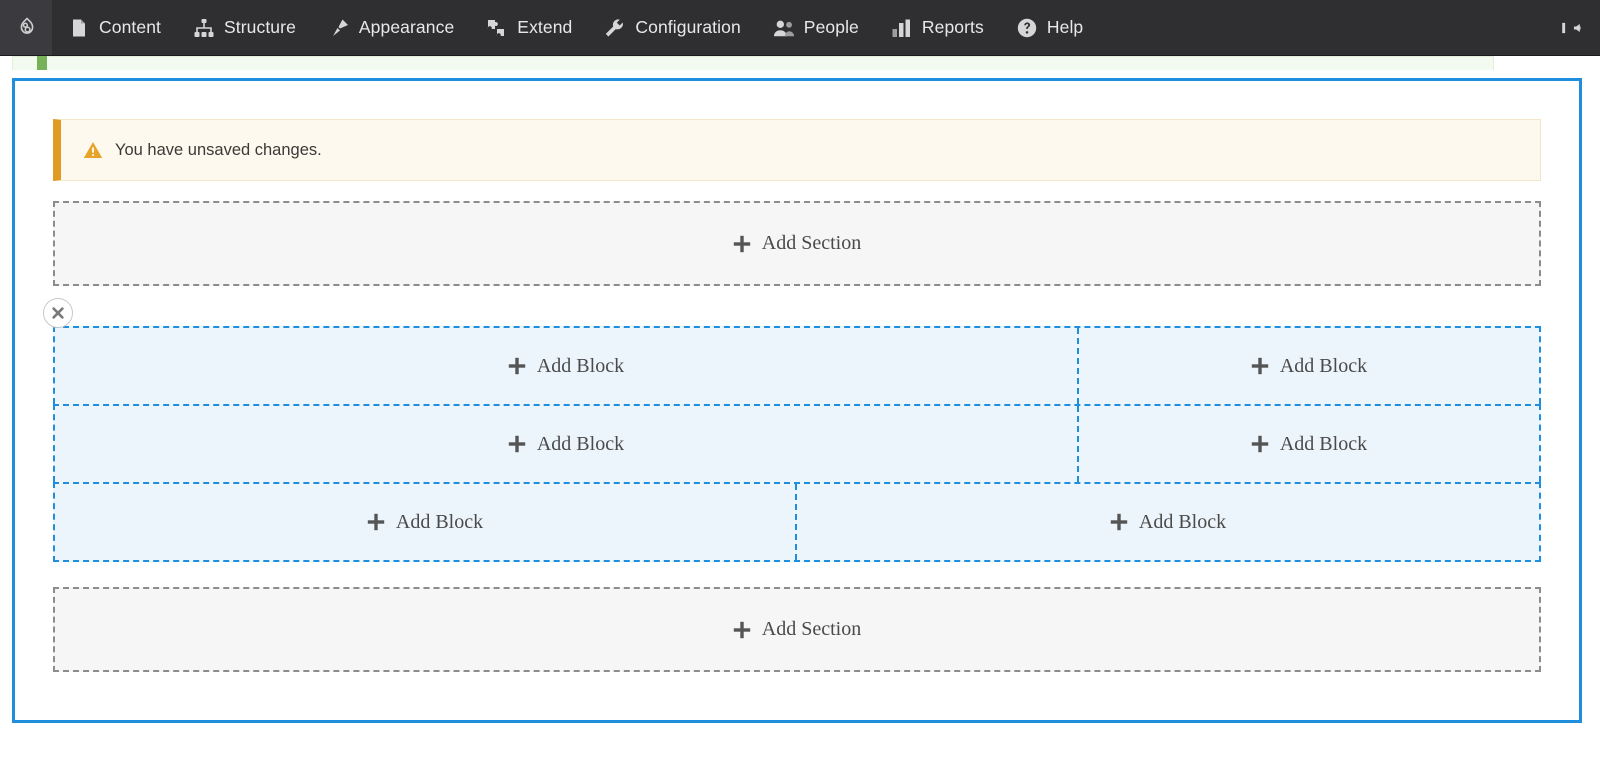 Image resolution: width=1600 pixels, height=784 pixels. I want to click on drupal-droplet-icon, so click(27, 27).